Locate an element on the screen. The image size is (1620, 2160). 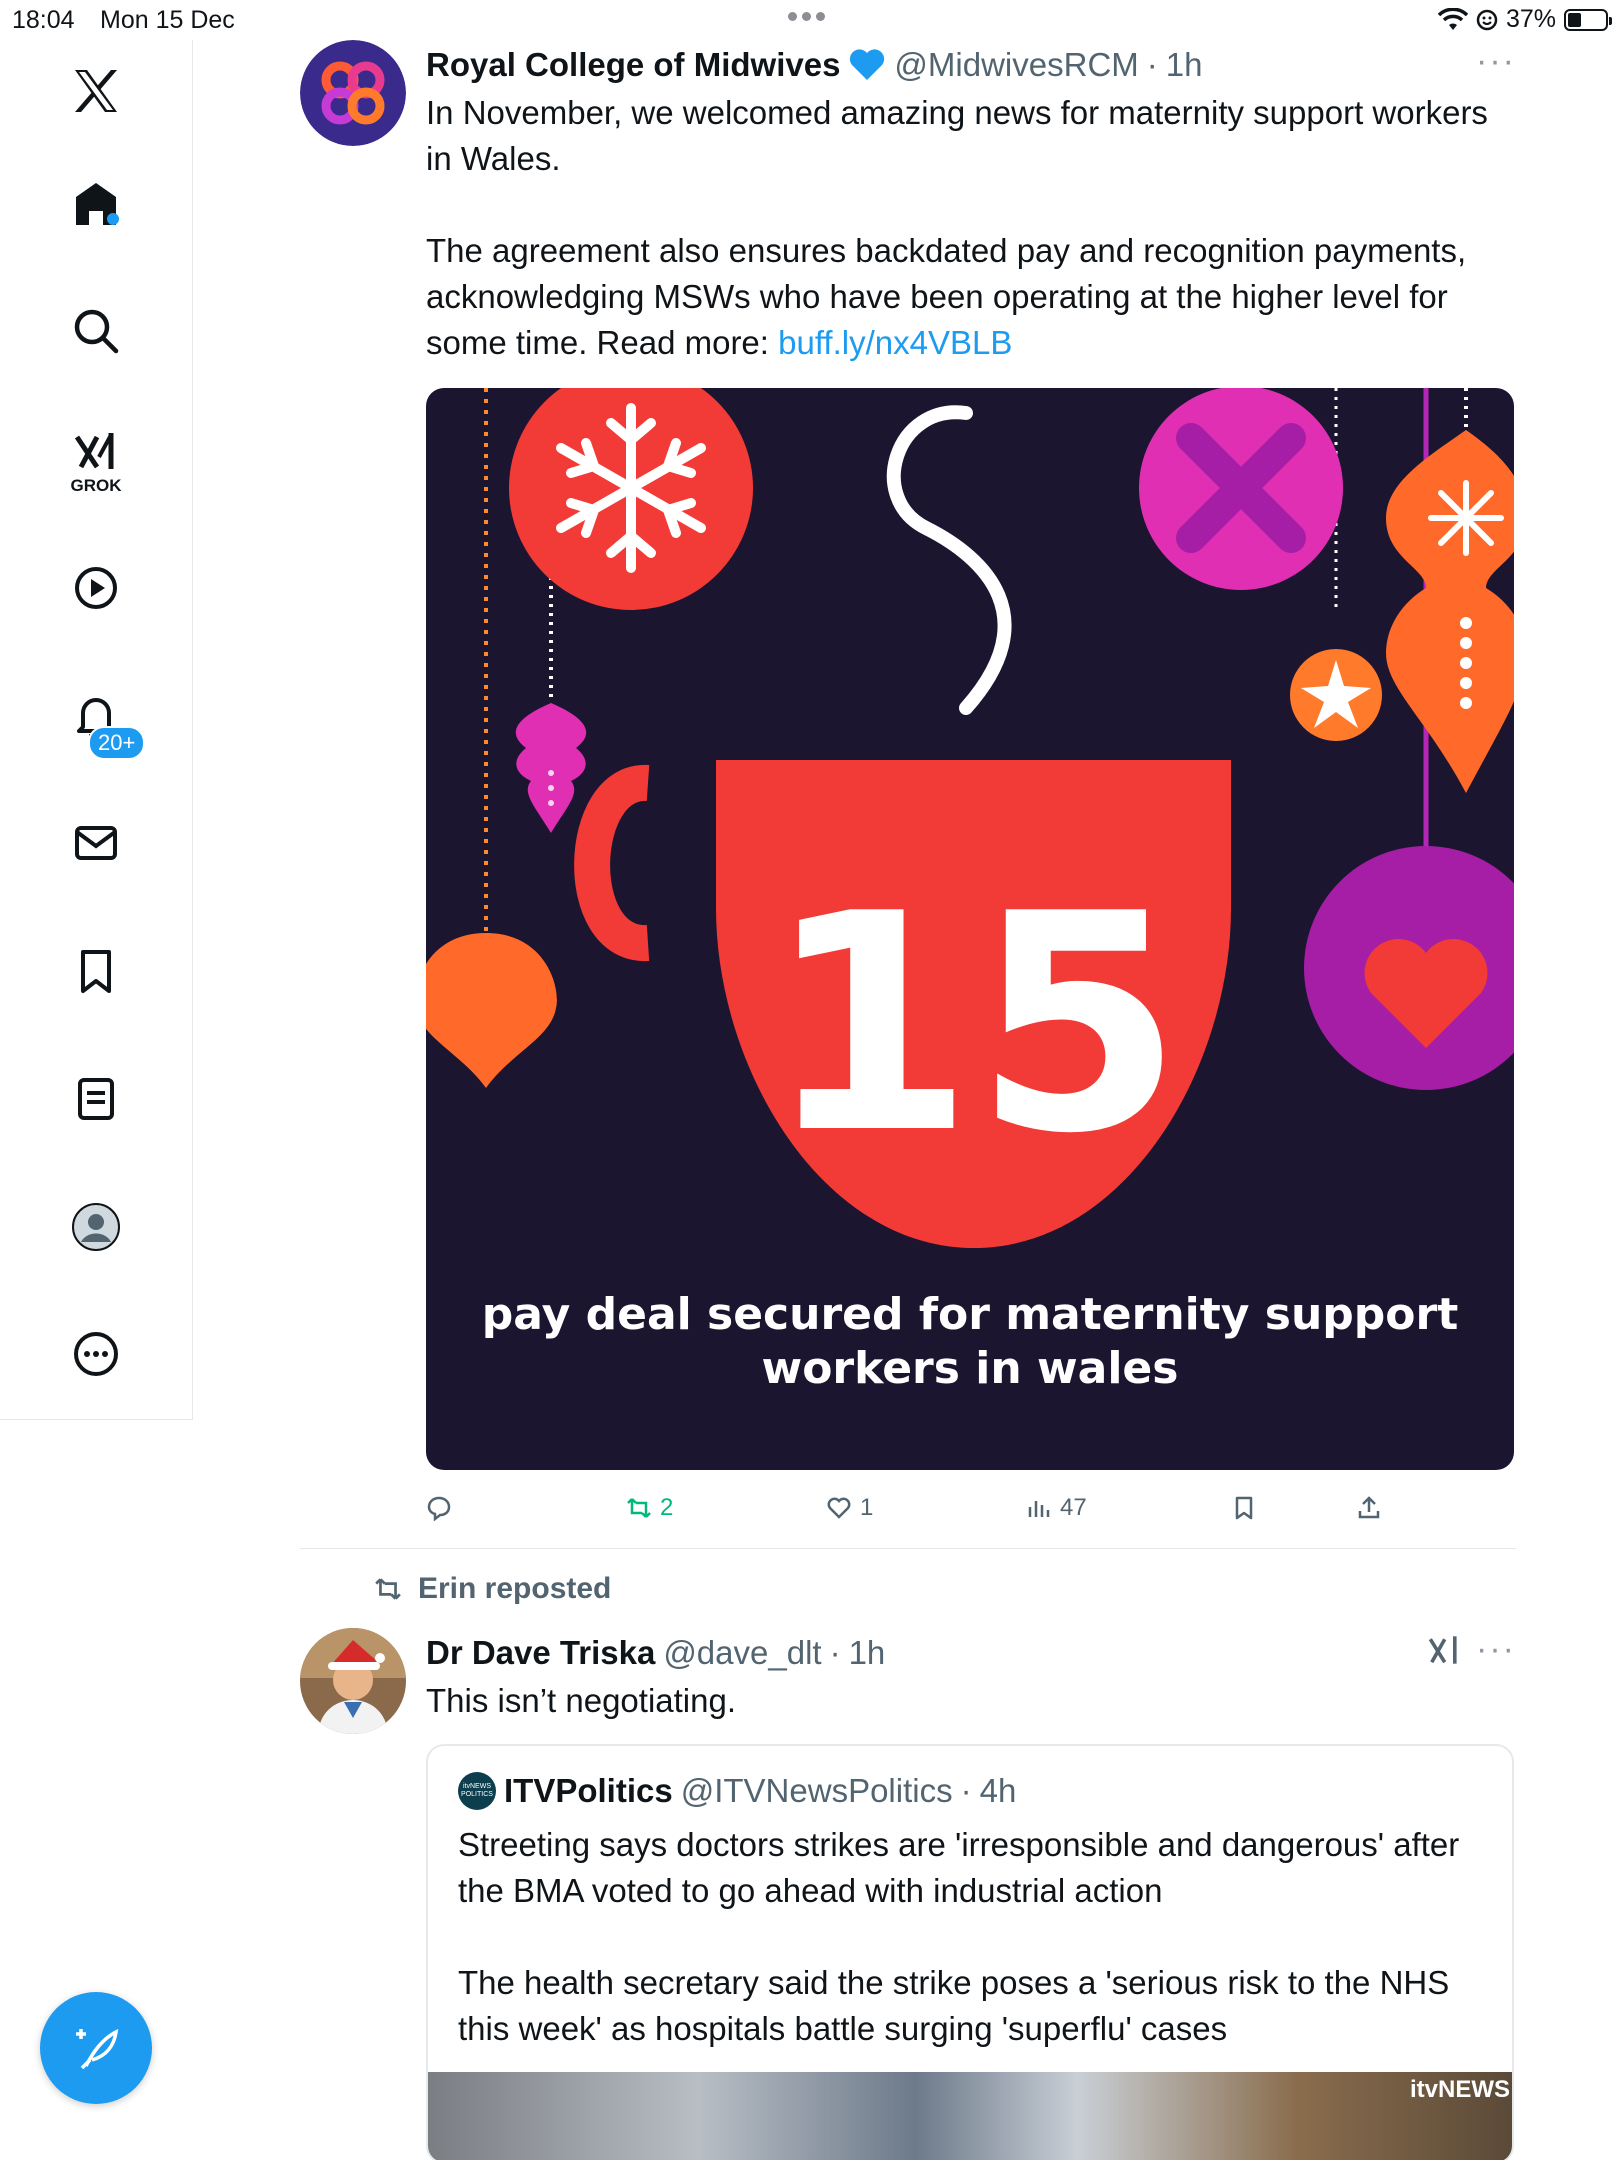
reply-icon is located at coordinates (439, 1508).